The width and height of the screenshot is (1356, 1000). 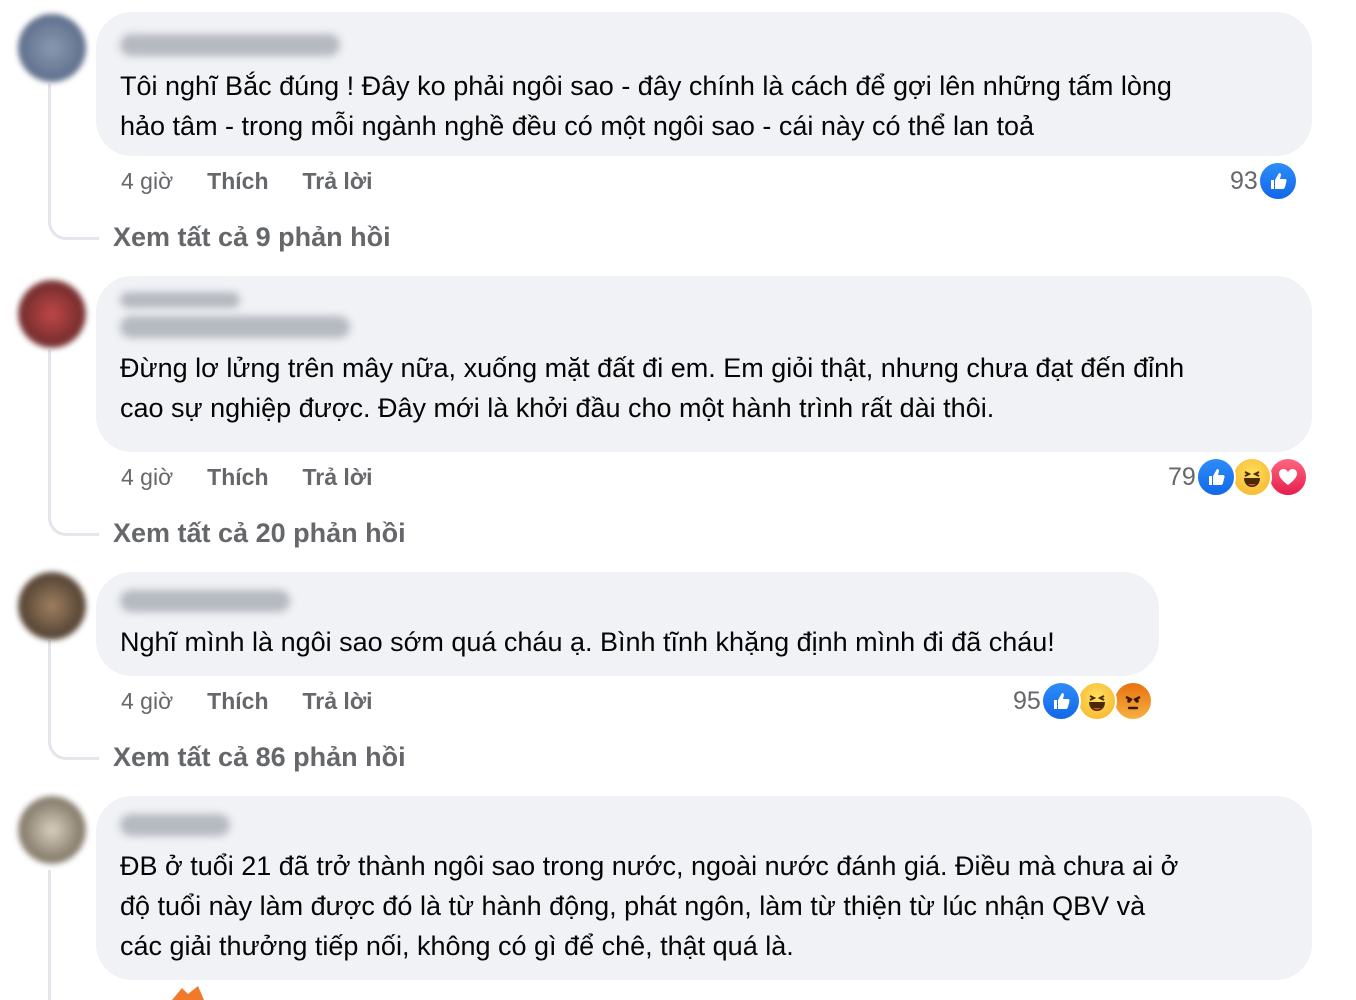 What do you see at coordinates (259, 757) in the screenshot?
I see `view-all-replies-link: Xem tất cả 86 phản hồi` at bounding box center [259, 757].